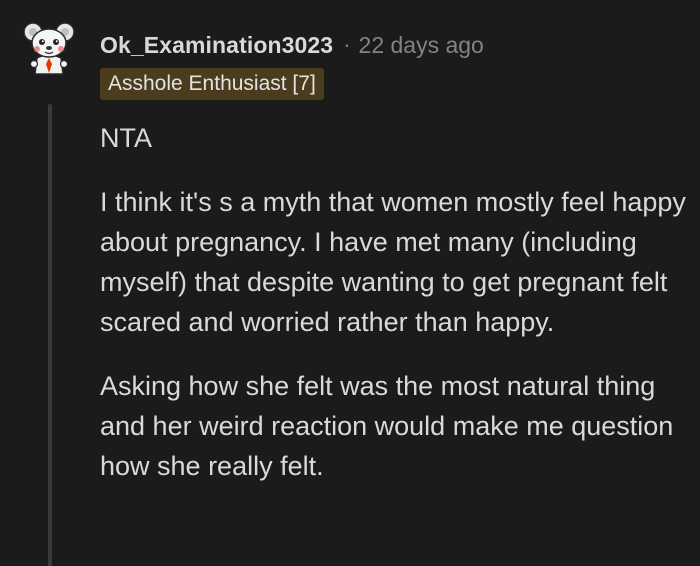  Describe the element at coordinates (50, 335) in the screenshot. I see `thread-collapse-line` at that location.